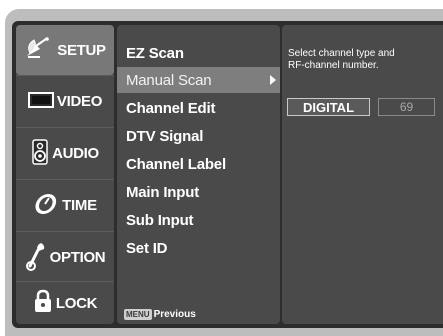 The image size is (443, 336). Describe the element at coordinates (76, 303) in the screenshot. I see `category-label: LOCK` at that location.